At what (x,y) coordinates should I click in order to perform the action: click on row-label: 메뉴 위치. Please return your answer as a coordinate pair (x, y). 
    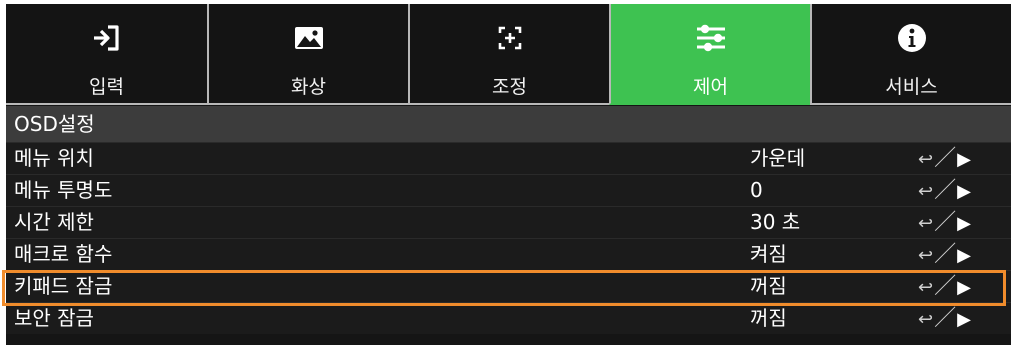
    Looking at the image, I should click on (54, 158).